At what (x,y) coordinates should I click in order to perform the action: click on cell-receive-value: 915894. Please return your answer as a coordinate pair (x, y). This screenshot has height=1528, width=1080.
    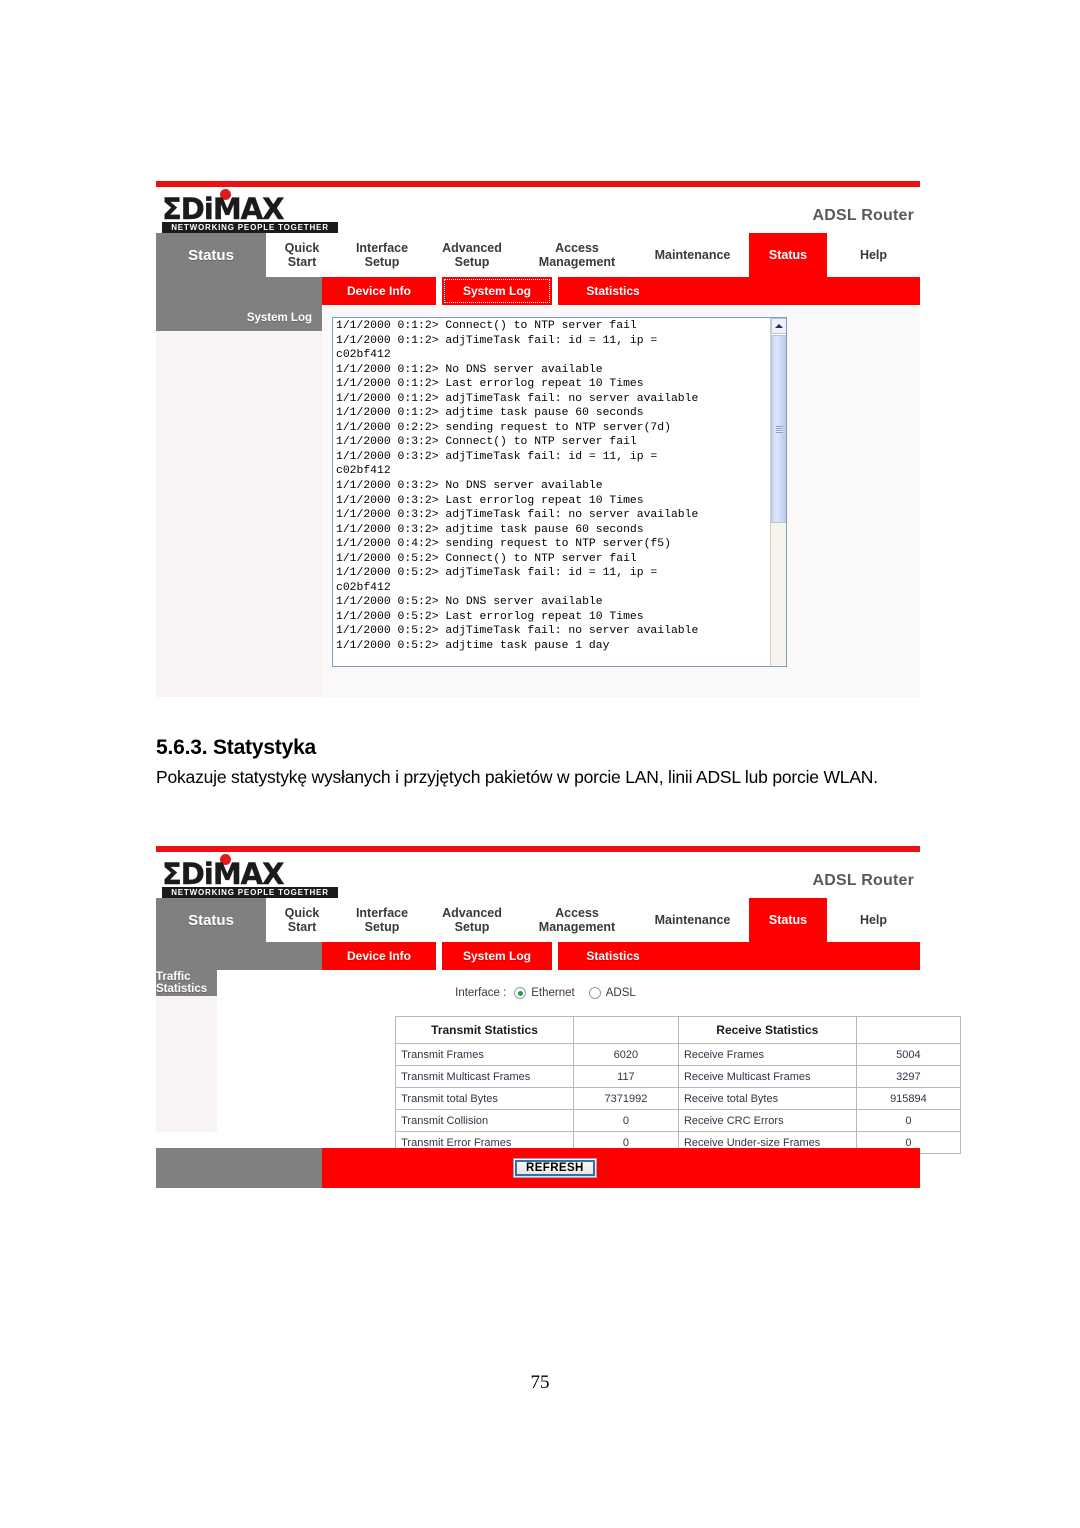
    Looking at the image, I should click on (908, 1098).